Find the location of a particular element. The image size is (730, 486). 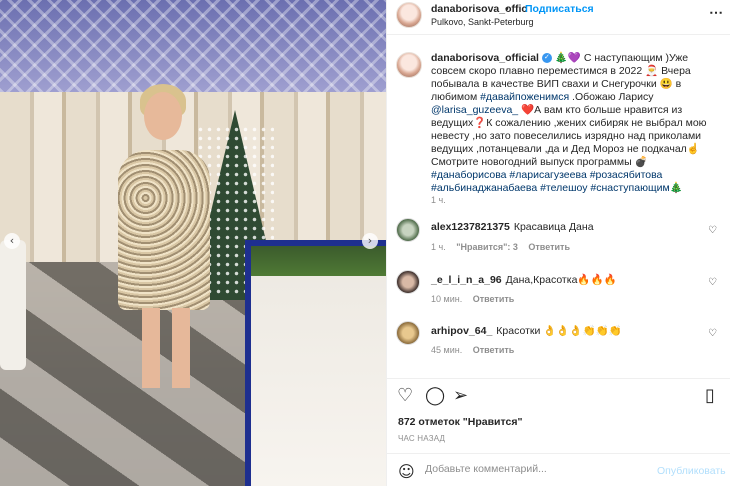

action-bar: ♡ ◯ ➢ ▯ is located at coordinates (558, 395).